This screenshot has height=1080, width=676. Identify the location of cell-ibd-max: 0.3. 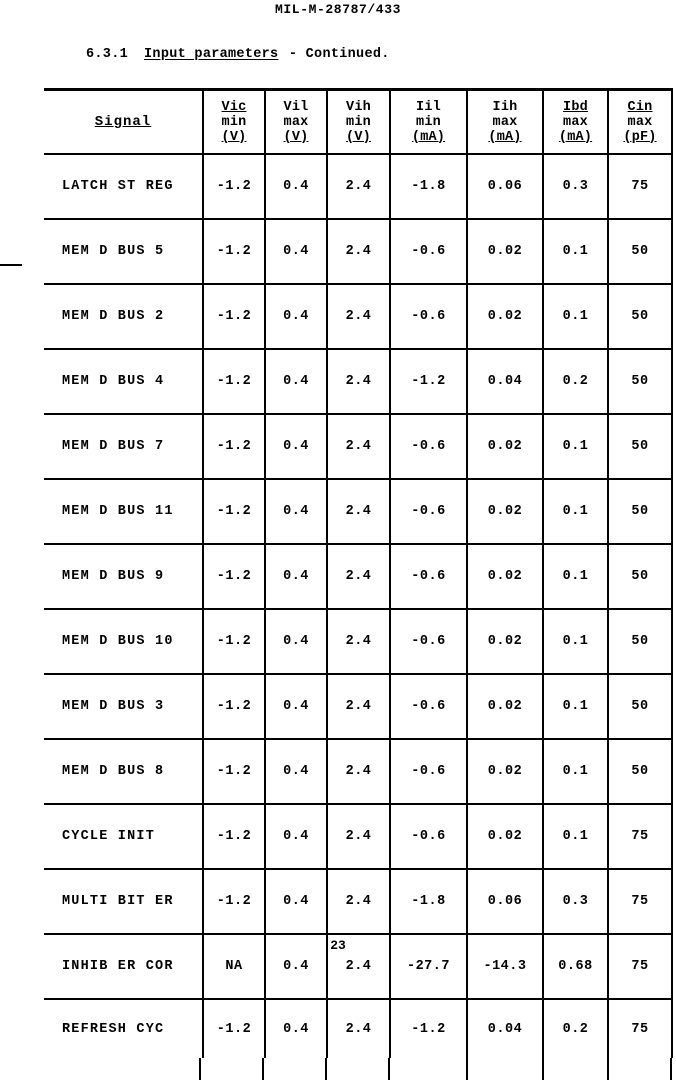
(576, 902).